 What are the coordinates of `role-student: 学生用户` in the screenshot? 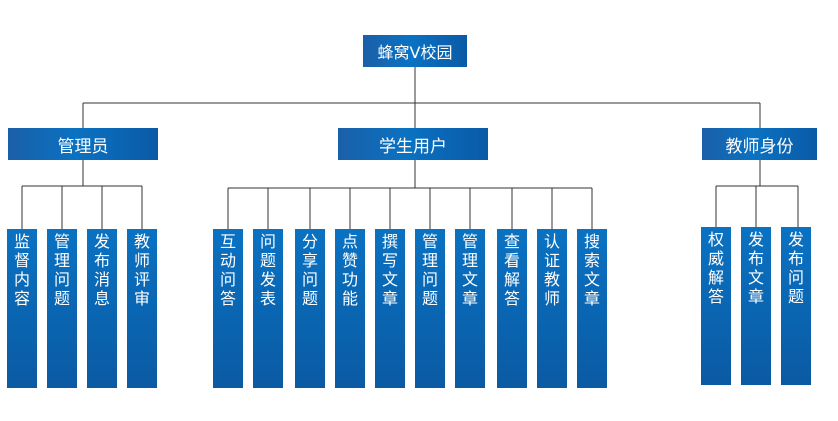 It's located at (413, 144).